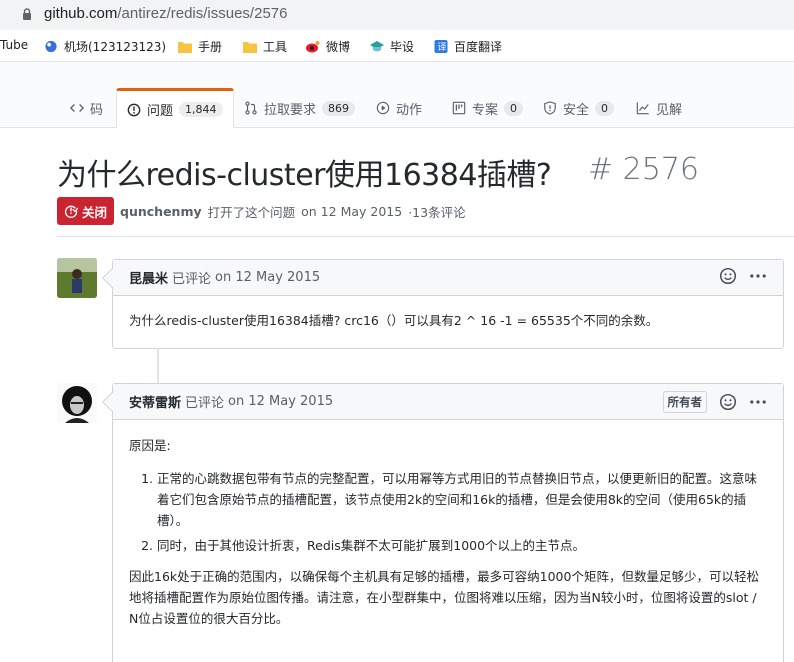  Describe the element at coordinates (95, 212) in the screenshot. I see `status-label: 关闭` at that location.